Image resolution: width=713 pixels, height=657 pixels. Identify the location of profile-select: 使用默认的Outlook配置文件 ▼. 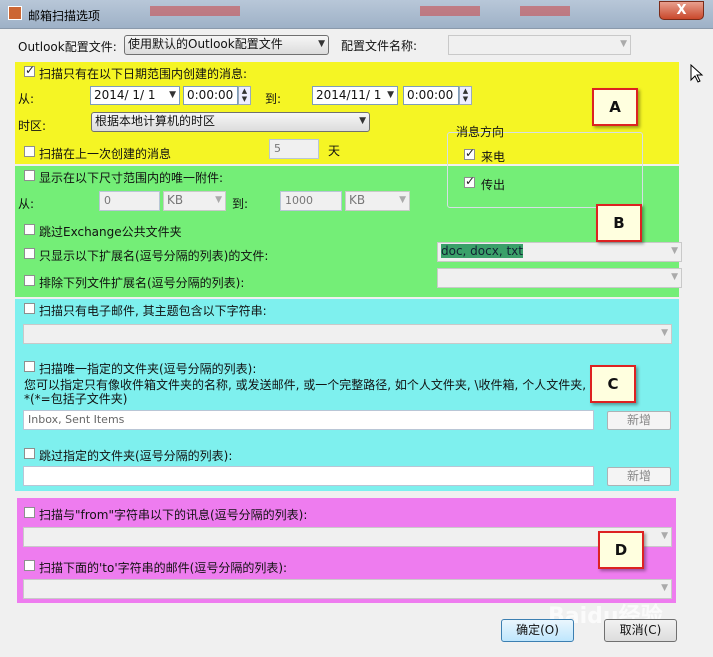
(226, 45).